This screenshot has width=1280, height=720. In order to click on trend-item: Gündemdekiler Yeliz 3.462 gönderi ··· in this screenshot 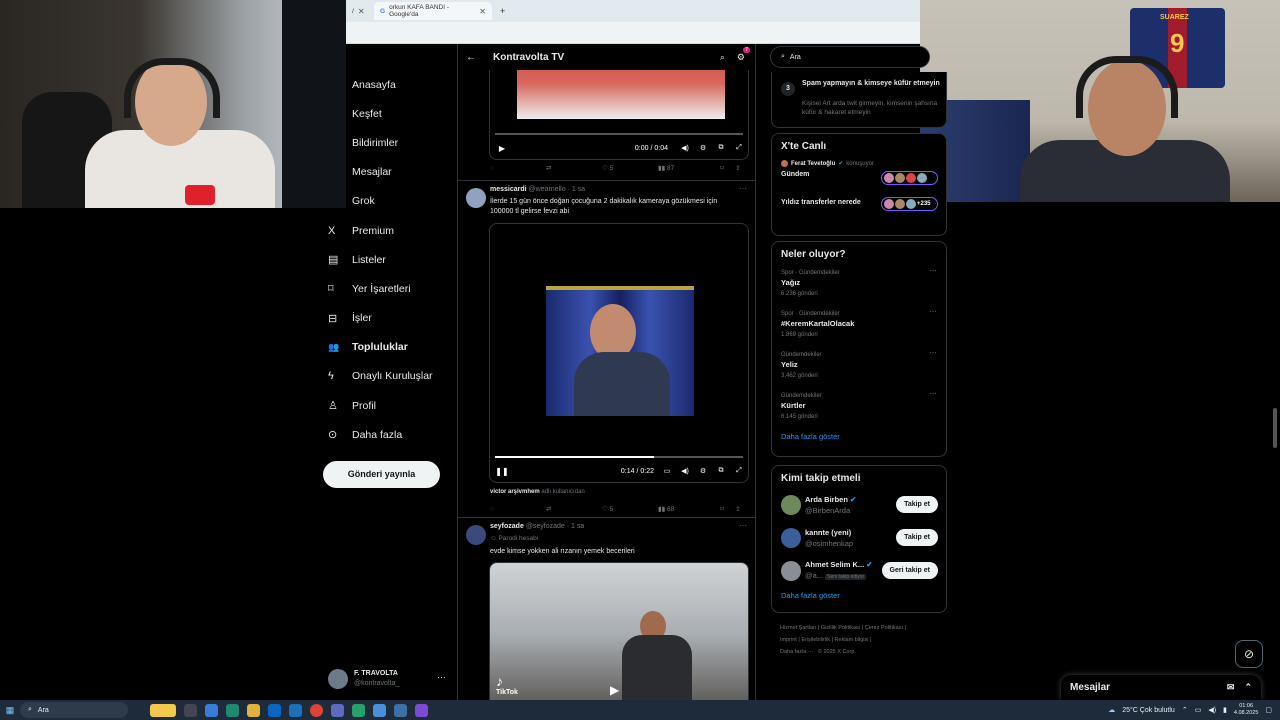, I will do `click(859, 366)`.